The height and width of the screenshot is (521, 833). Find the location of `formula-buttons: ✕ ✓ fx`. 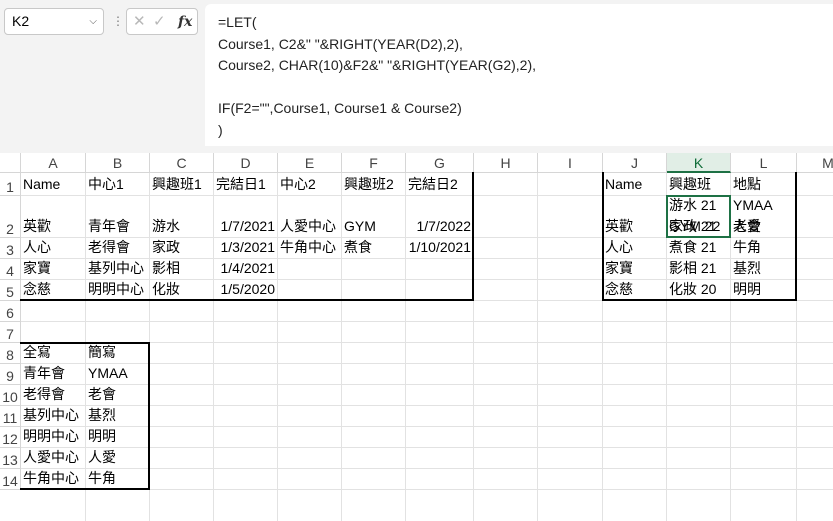

formula-buttons: ✕ ✓ fx is located at coordinates (162, 21).